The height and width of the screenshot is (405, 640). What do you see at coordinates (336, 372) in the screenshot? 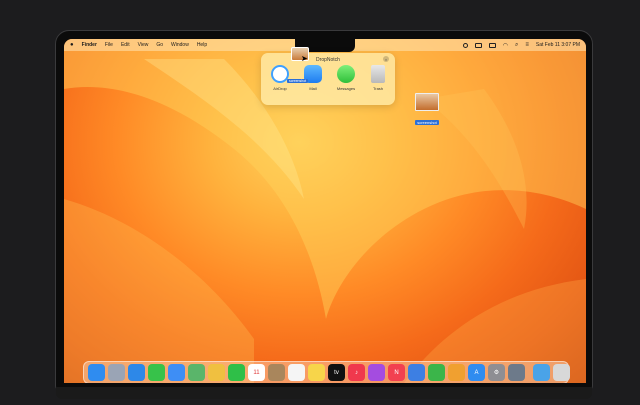
I see `dock-tv-icon: tv` at bounding box center [336, 372].